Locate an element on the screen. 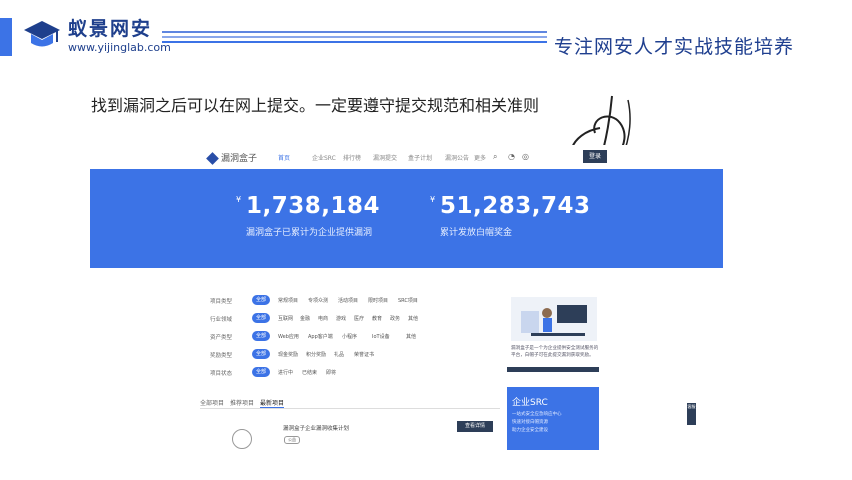 The height and width of the screenshot is (480, 852). office-illustration-icon is located at coordinates (554, 319).